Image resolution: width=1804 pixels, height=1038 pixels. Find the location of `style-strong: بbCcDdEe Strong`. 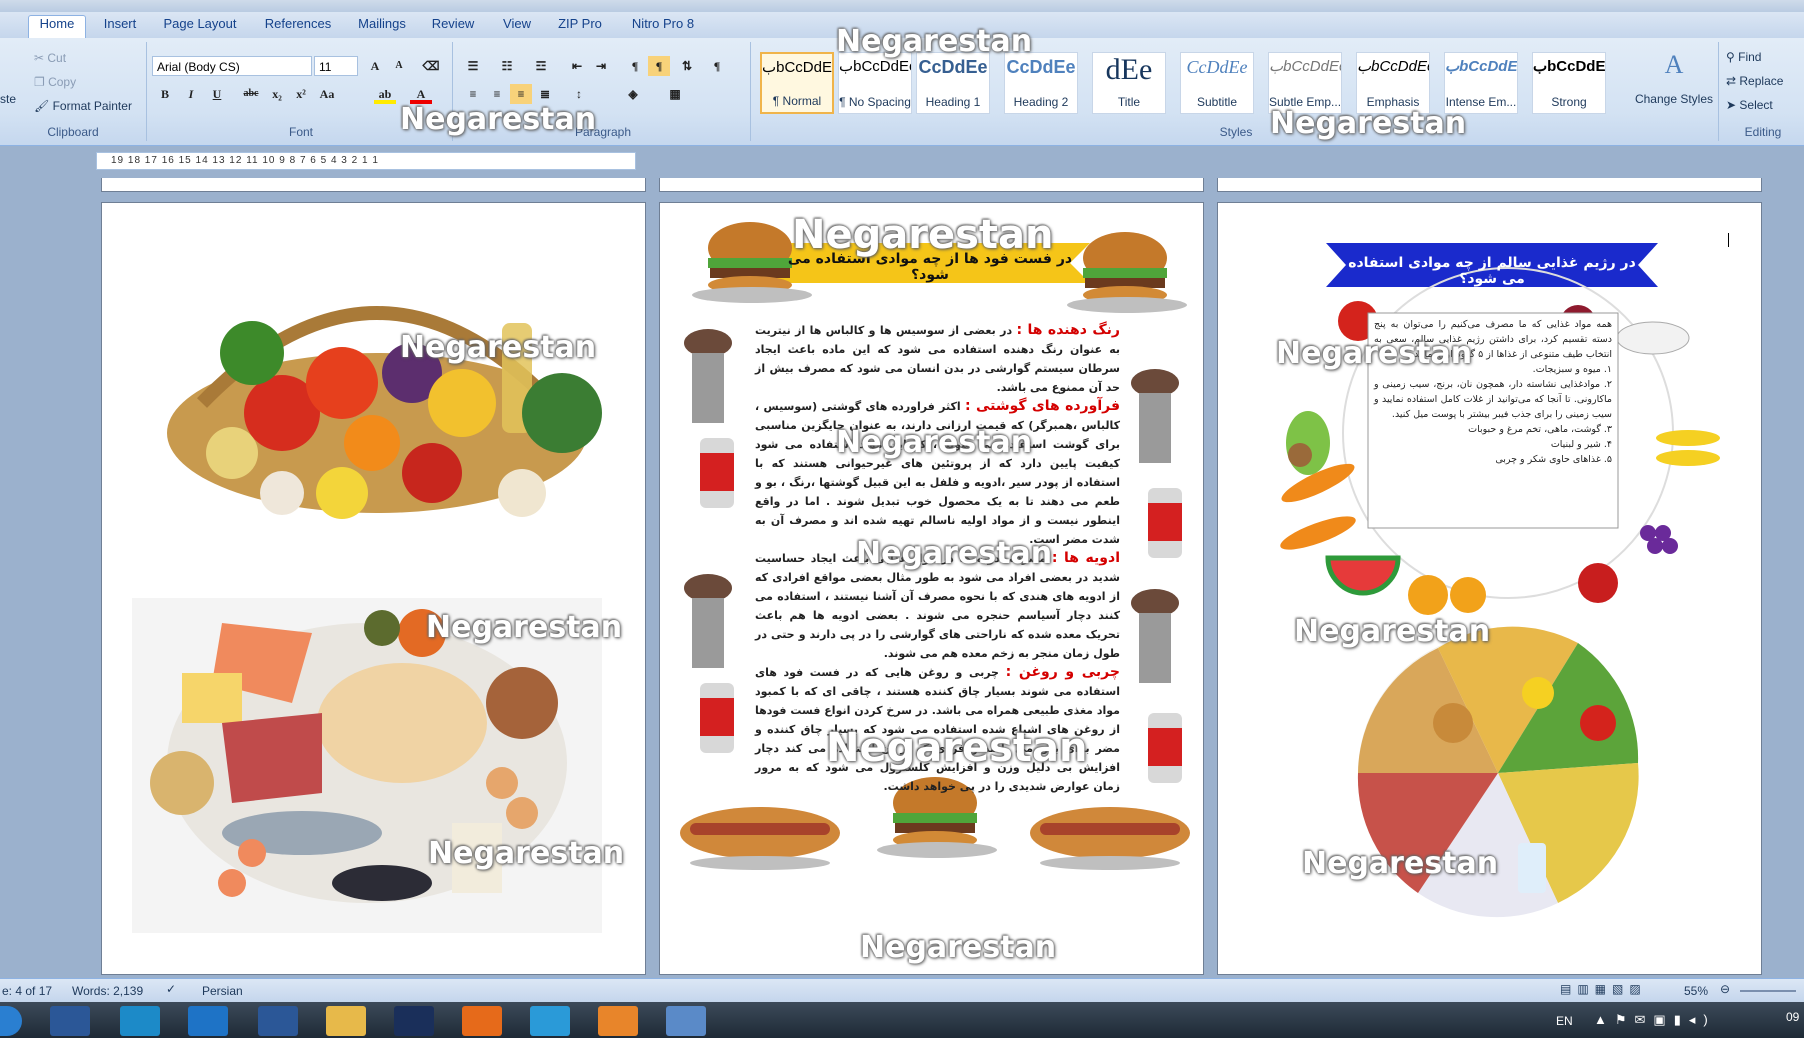

style-strong: بbCcDdEe Strong is located at coordinates (1569, 83).